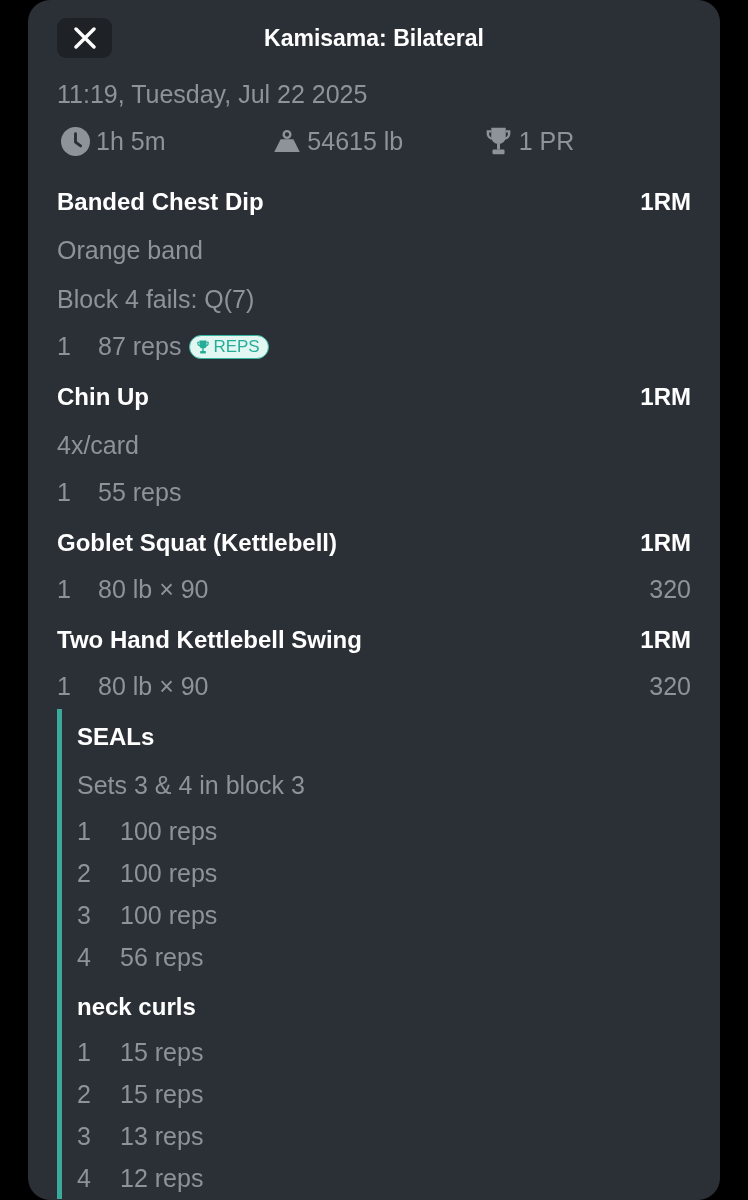  What do you see at coordinates (160, 202) in the screenshot?
I see `exercise-name: Banded Chest Dip` at bounding box center [160, 202].